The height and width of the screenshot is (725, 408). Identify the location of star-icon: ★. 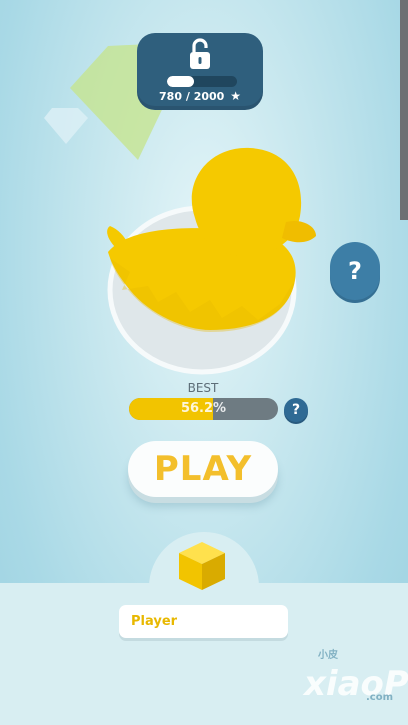
(235, 96).